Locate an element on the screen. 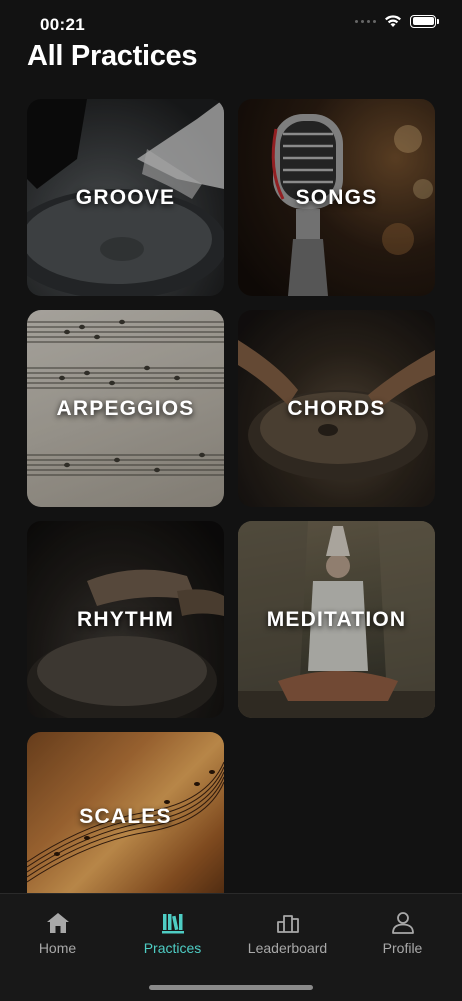 The width and height of the screenshot is (462, 1001). page-title: All Practices is located at coordinates (112, 56).